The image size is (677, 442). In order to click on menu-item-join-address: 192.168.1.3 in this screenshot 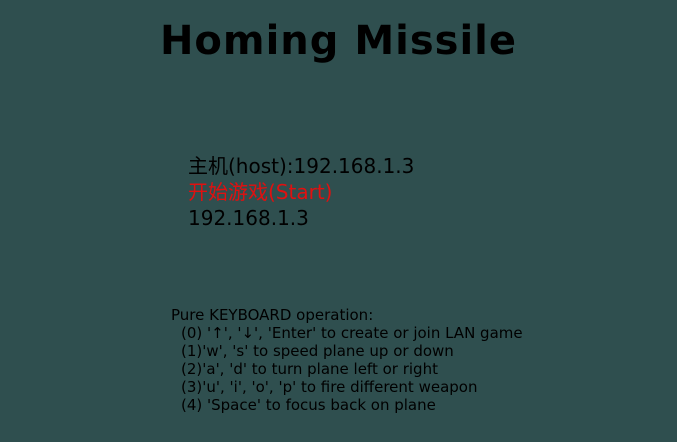, I will do `click(301, 218)`.